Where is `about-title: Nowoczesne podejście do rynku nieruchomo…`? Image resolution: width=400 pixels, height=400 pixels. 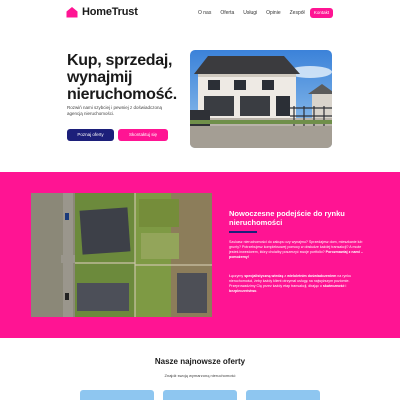
about-title: Nowoczesne podejście do rynku nieruchomo… is located at coordinates (287, 218).